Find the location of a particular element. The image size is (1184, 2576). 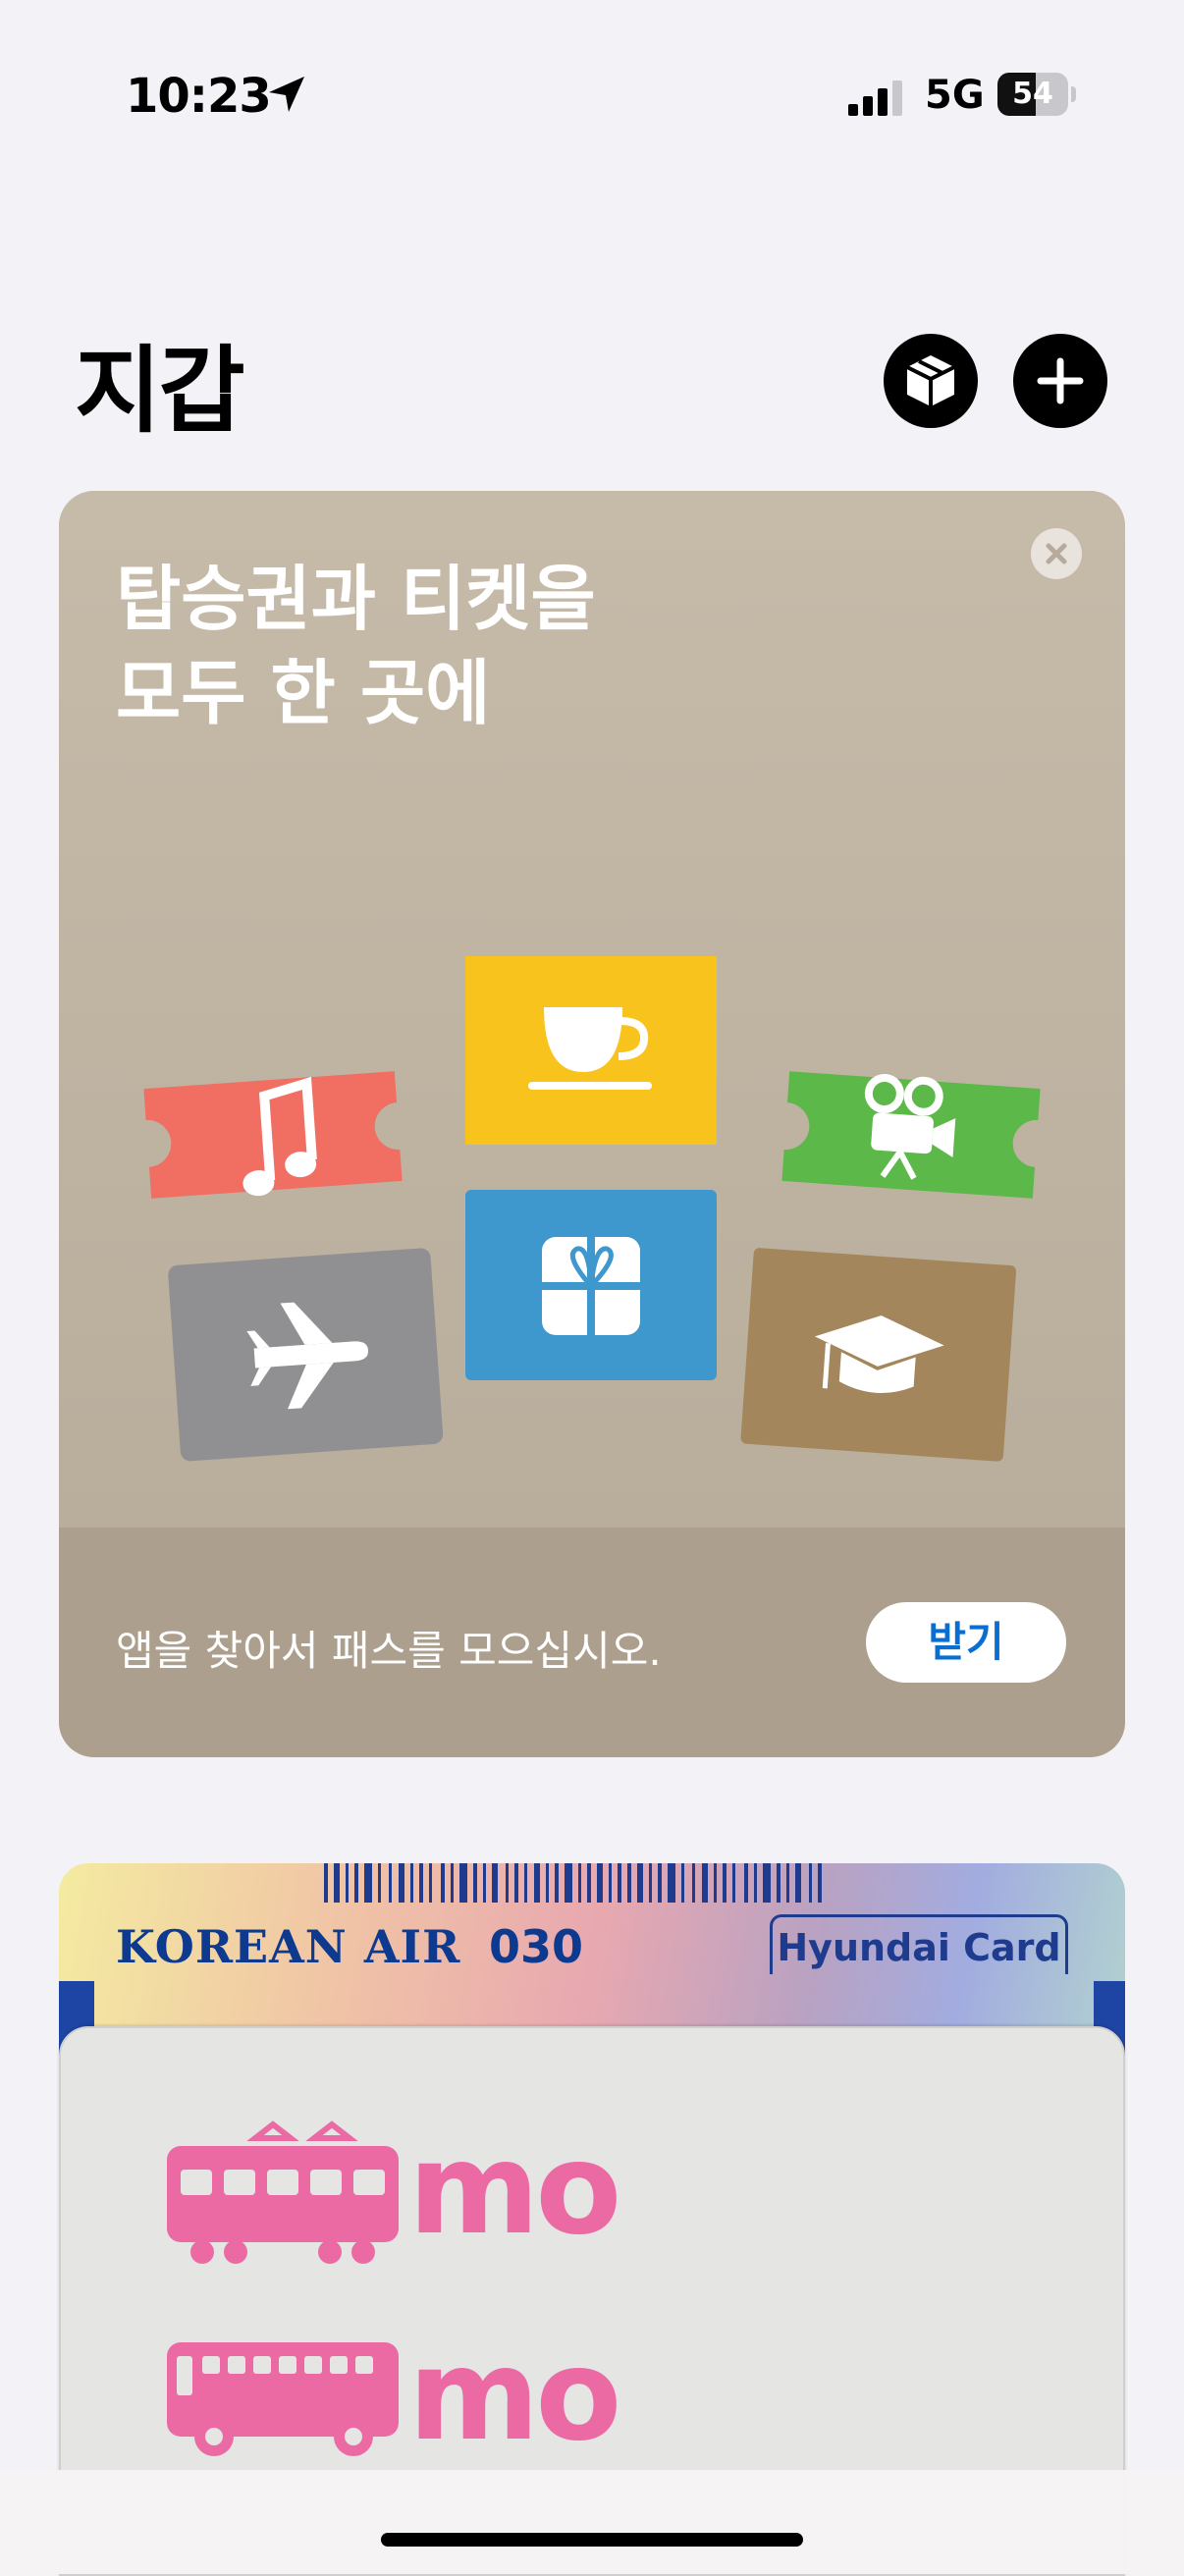

airplane-ticket-icon is located at coordinates (306, 1355).